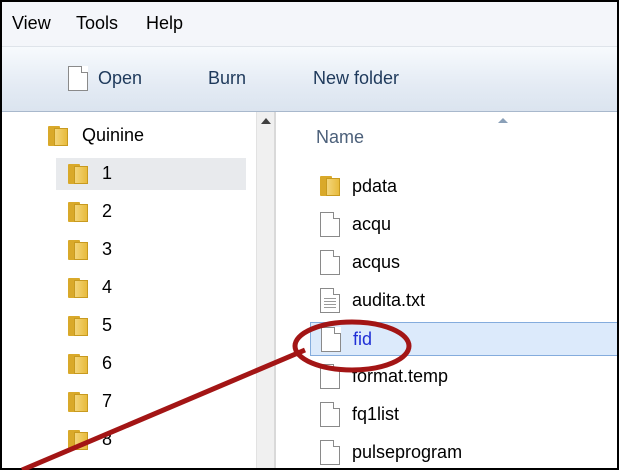 The image size is (619, 470). I want to click on open-button: Open, so click(112, 79).